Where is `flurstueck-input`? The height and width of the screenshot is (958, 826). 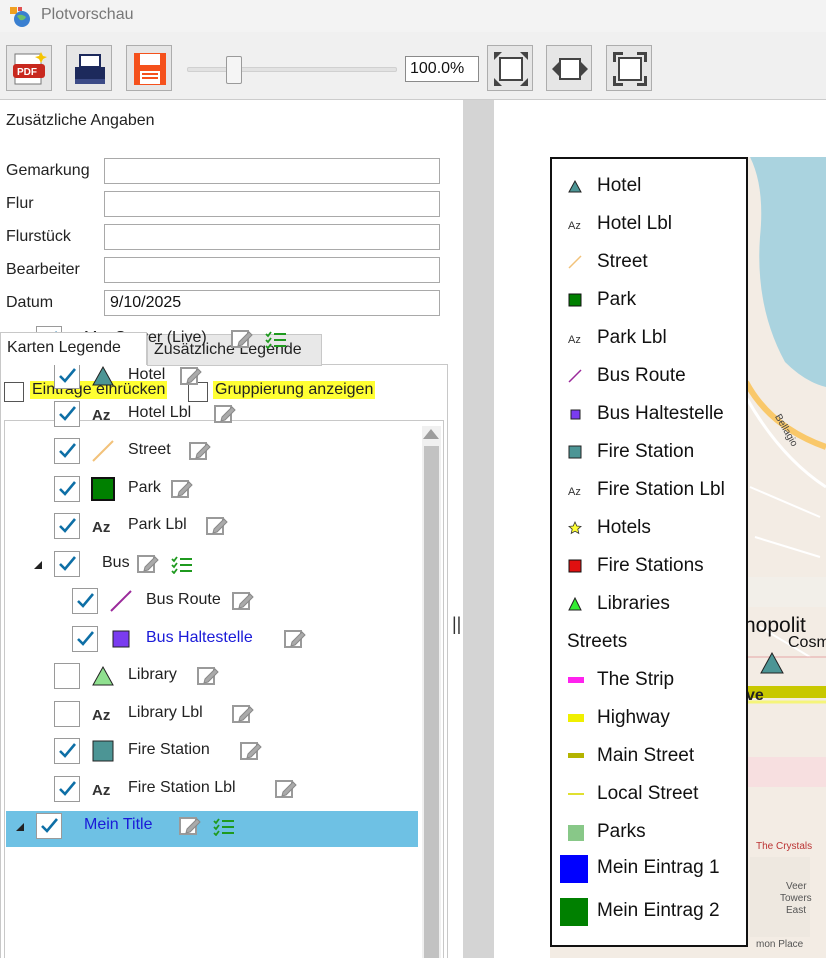 flurstueck-input is located at coordinates (272, 237).